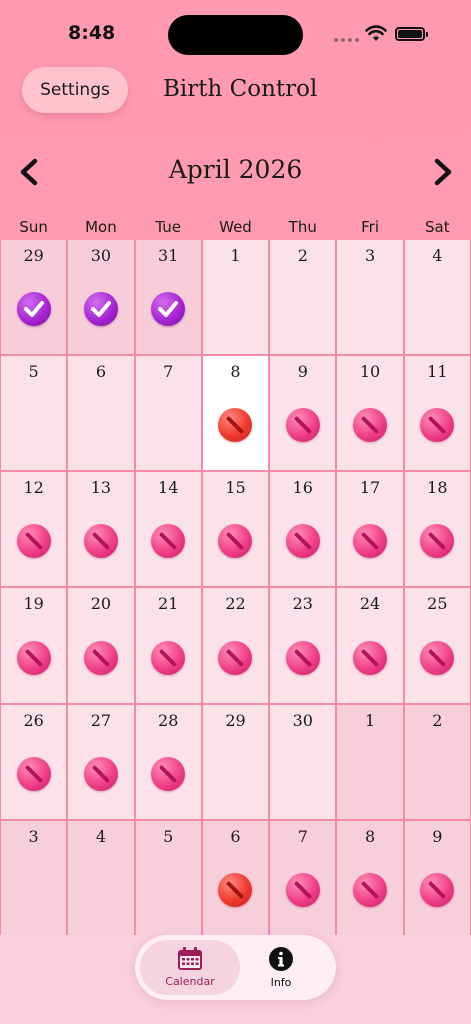 This screenshot has width=471, height=1024. I want to click on day-cell: 19, so click(34, 645).